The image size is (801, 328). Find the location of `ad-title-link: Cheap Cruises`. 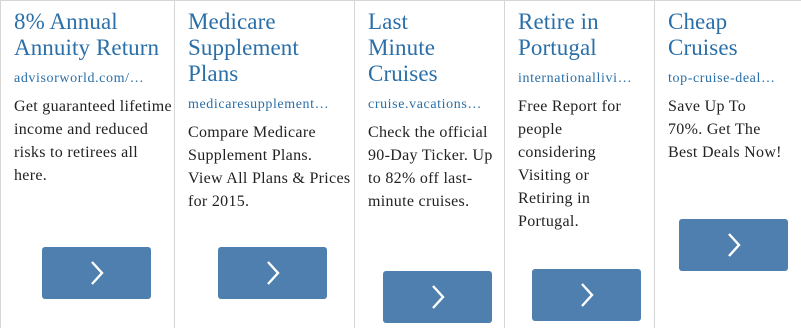

ad-title-link: Cheap Cruises is located at coordinates (715, 35).